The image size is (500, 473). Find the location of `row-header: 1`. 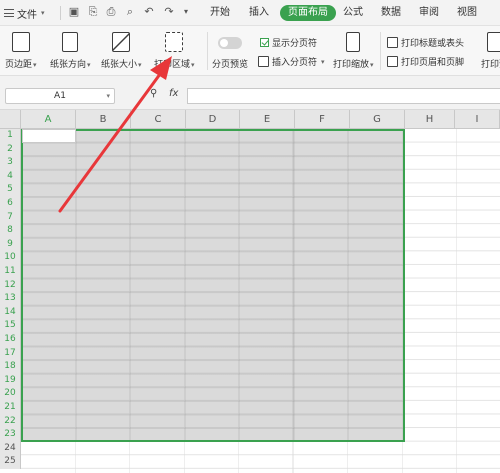

row-header: 1 is located at coordinates (10, 136).